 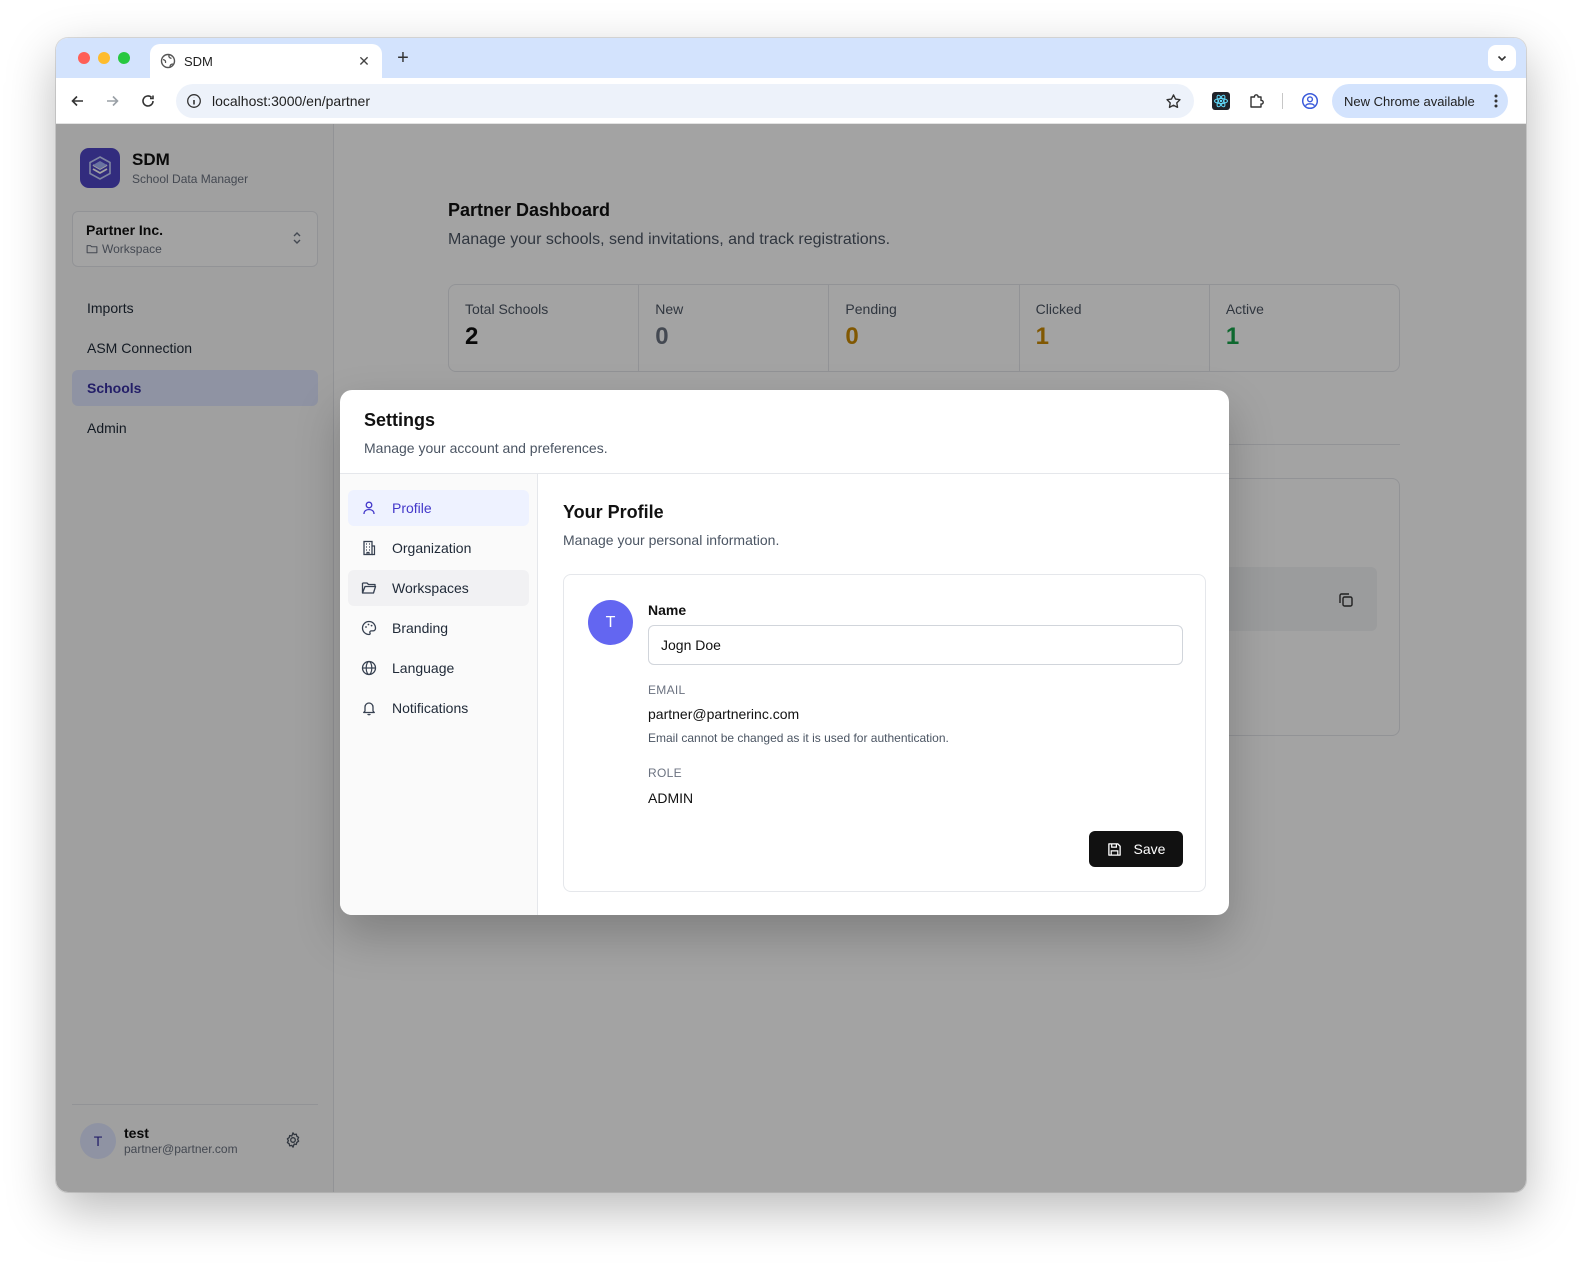 I want to click on new-tab-button: +, so click(x=403, y=58).